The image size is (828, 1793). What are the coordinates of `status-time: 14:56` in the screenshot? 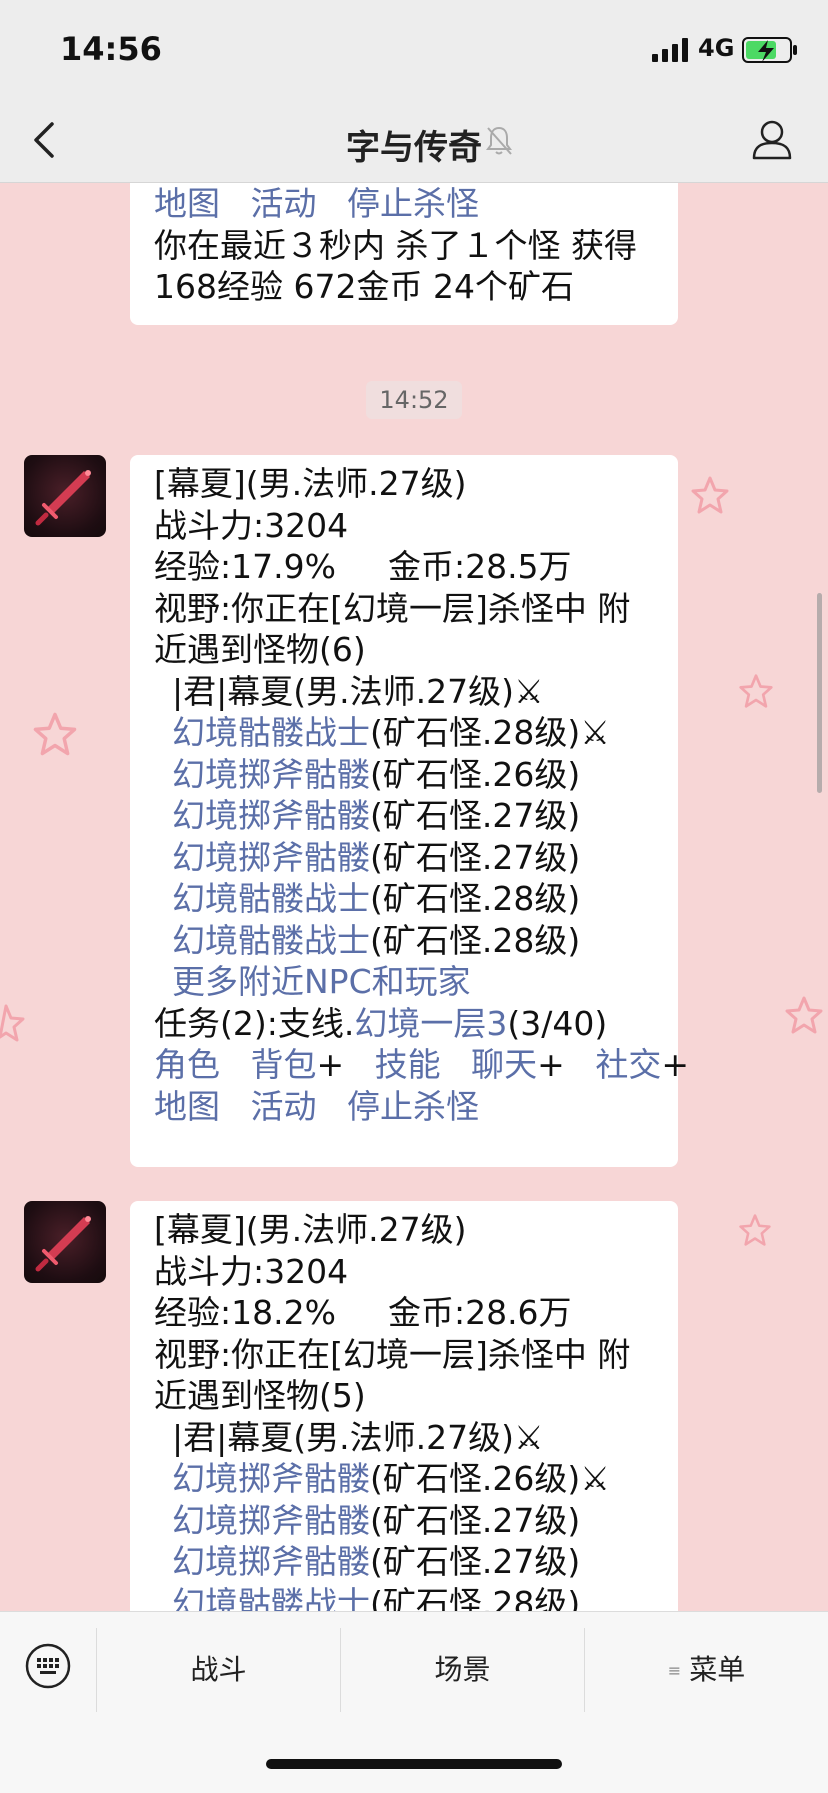 It's located at (111, 49).